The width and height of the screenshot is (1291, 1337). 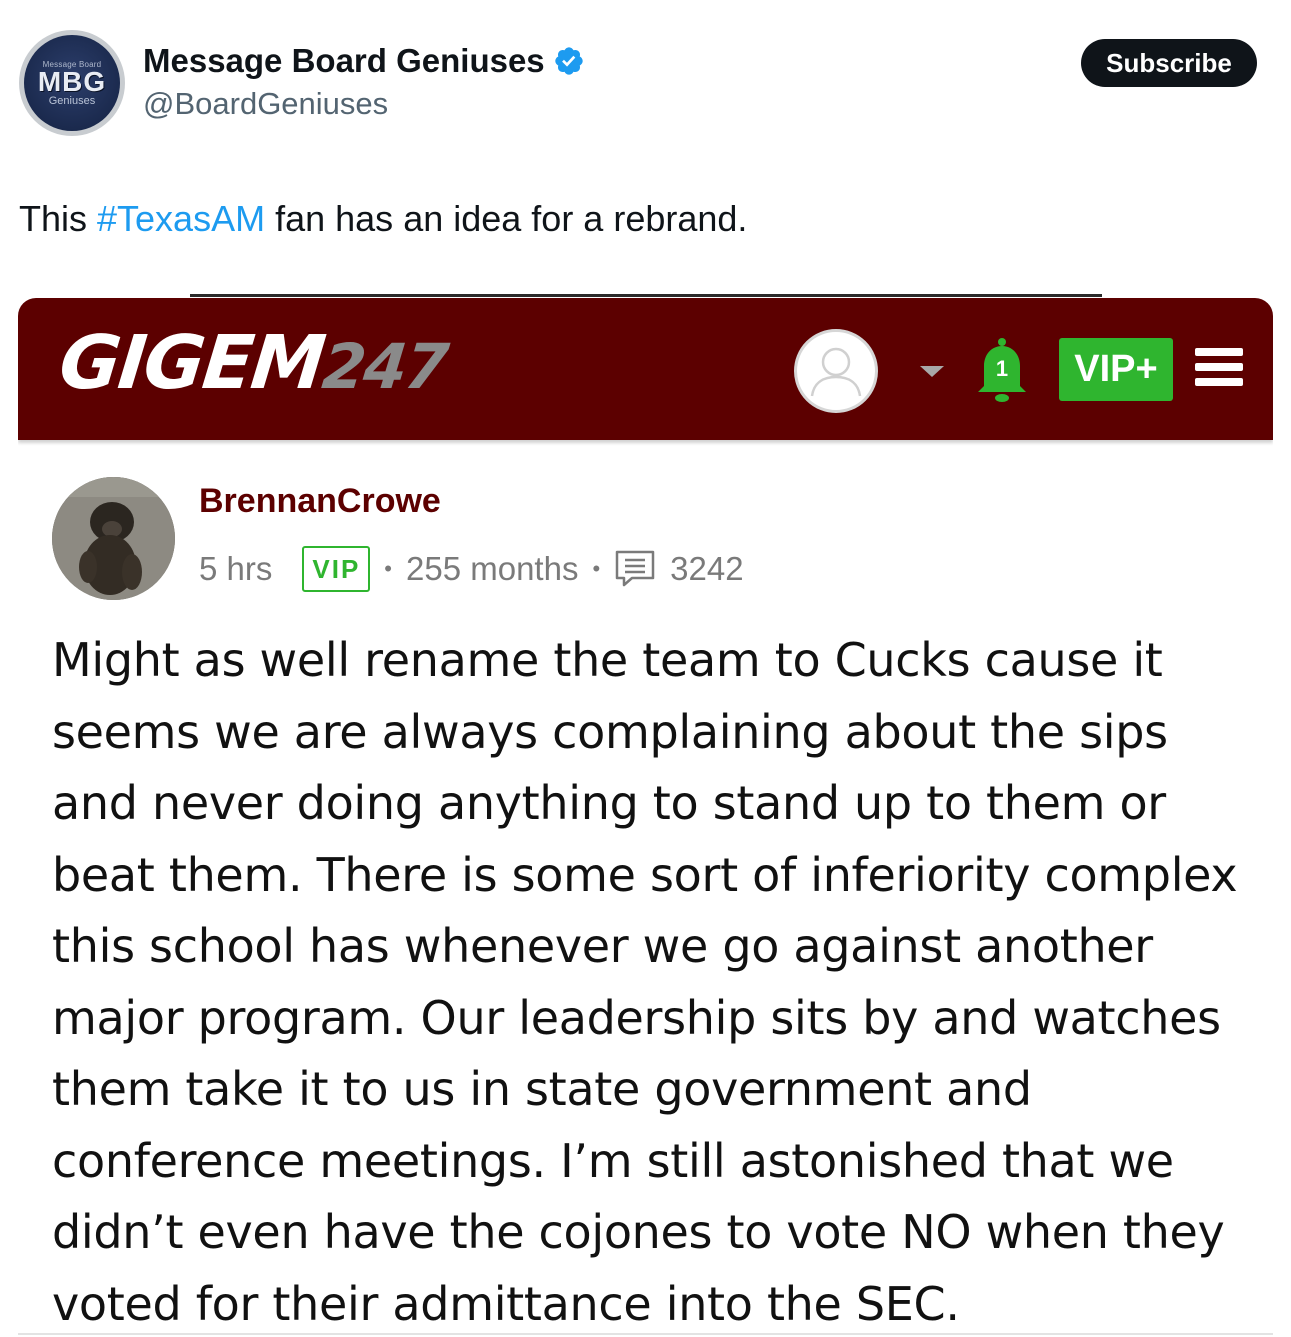 What do you see at coordinates (236, 568) in the screenshot?
I see `post-time: 5 hrs` at bounding box center [236, 568].